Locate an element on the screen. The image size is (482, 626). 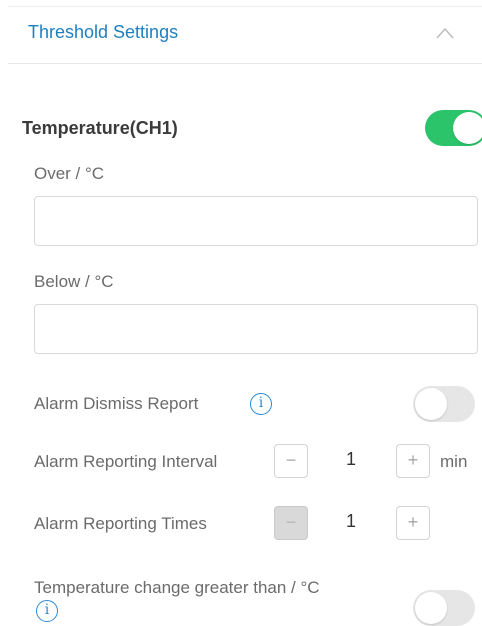
section-divider is located at coordinates (245, 63).